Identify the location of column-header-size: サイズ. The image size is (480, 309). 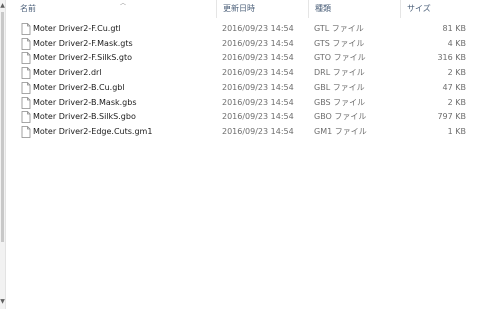
(433, 9).